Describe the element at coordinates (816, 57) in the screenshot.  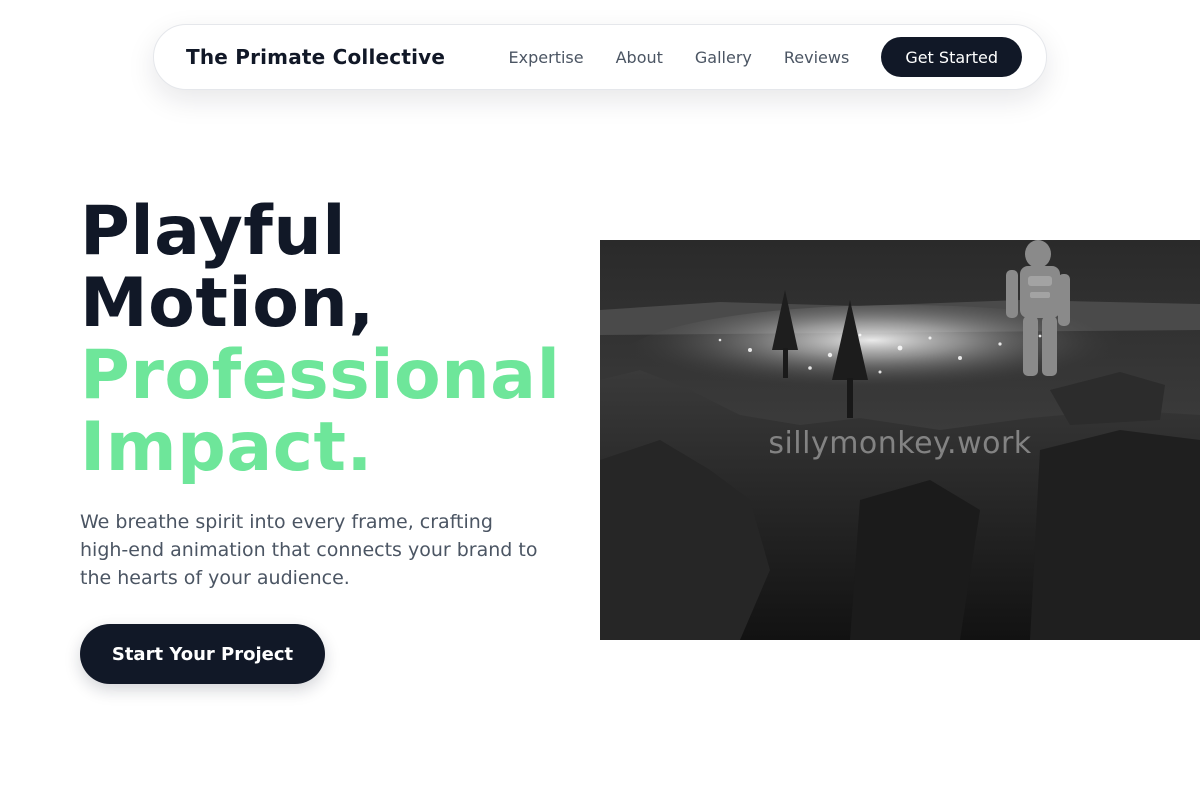
I see `nav-link-reviews: Reviews` at that location.